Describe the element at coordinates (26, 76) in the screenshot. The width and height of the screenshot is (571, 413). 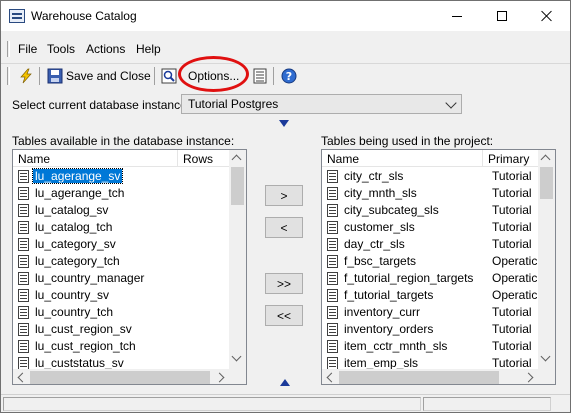
I see `lightning-icon` at that location.